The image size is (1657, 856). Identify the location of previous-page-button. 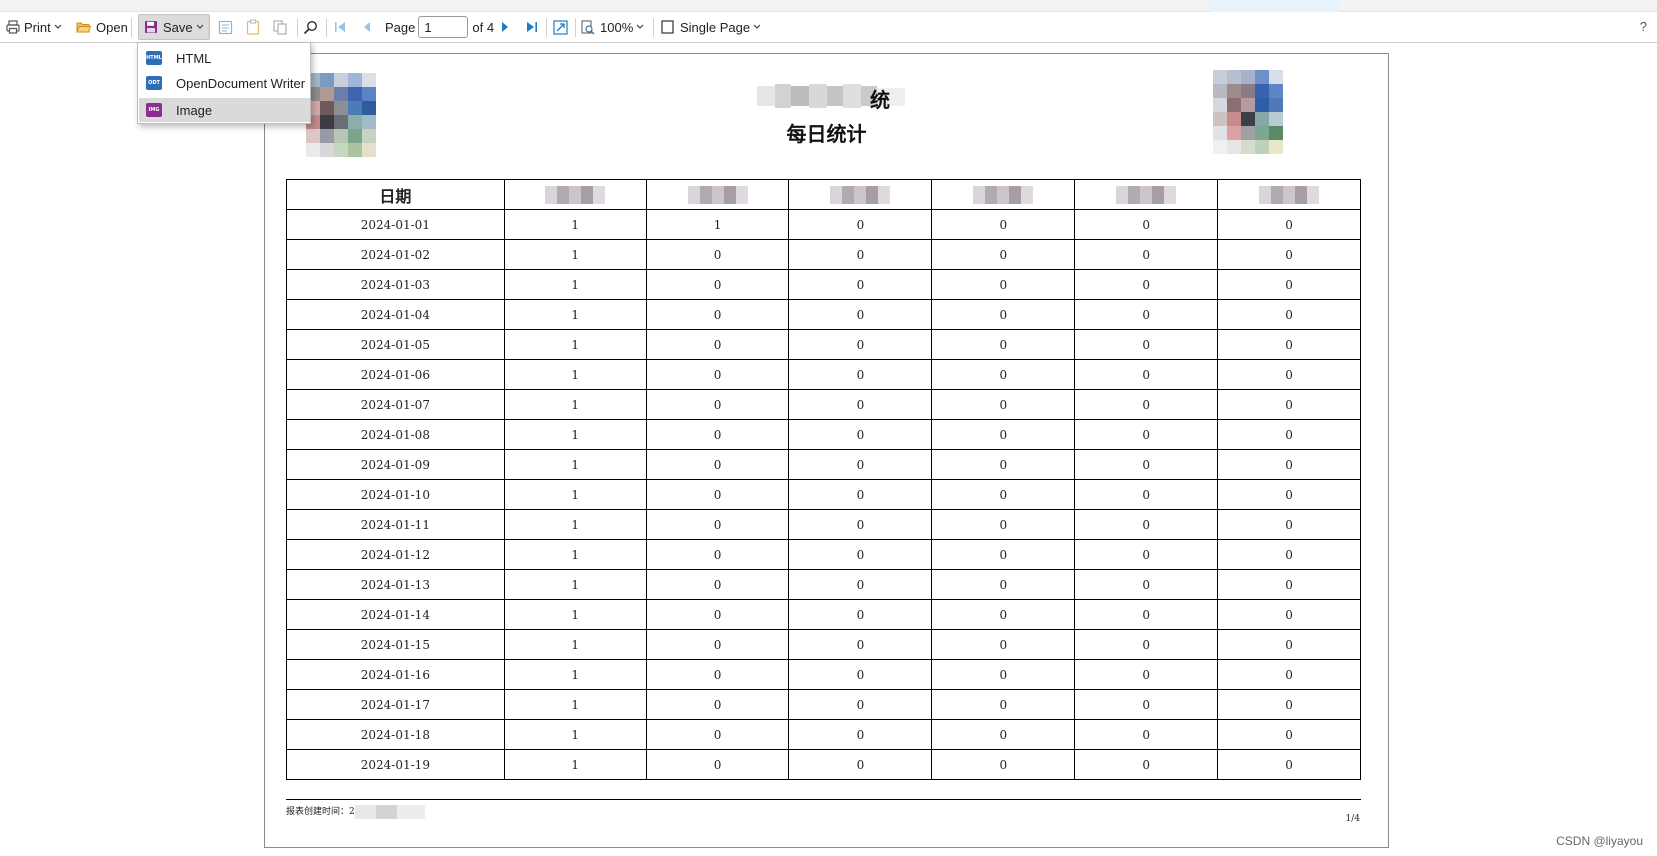
(367, 27).